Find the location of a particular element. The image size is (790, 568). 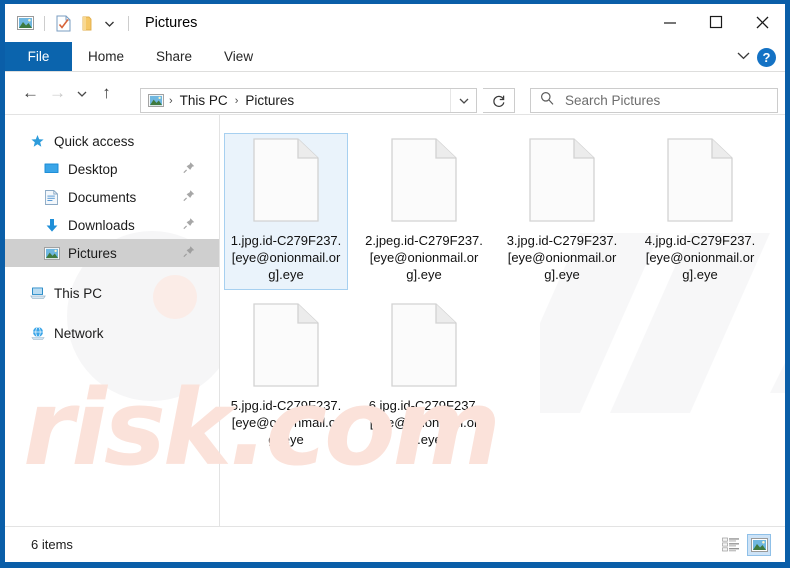

documents-icon is located at coordinates (51, 197).